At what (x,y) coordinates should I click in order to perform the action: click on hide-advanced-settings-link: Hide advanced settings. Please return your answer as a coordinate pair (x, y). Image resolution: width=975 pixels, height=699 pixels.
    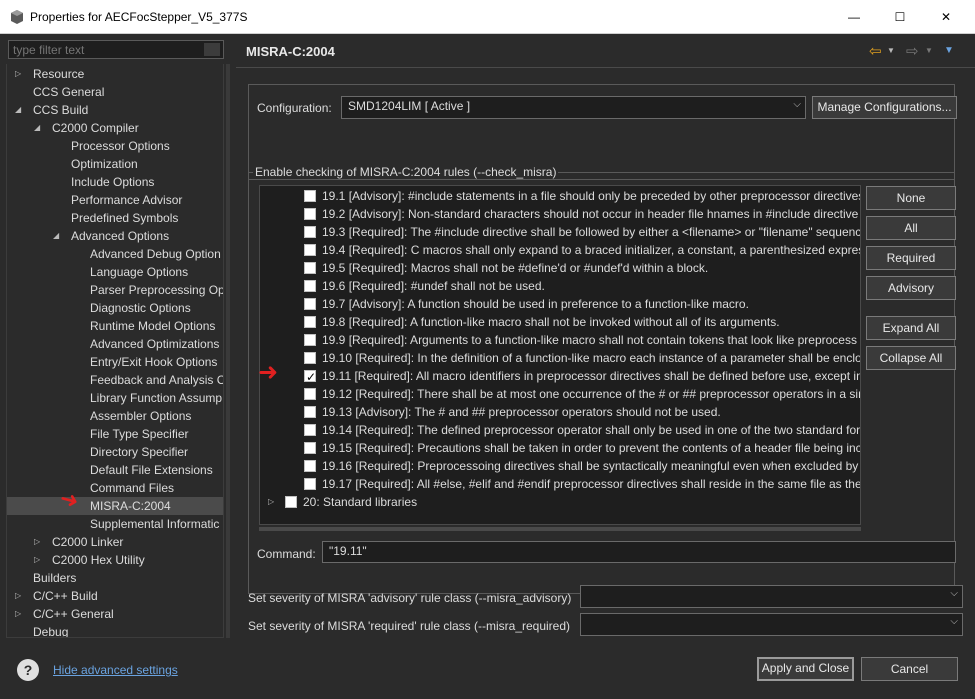
    Looking at the image, I should click on (115, 670).